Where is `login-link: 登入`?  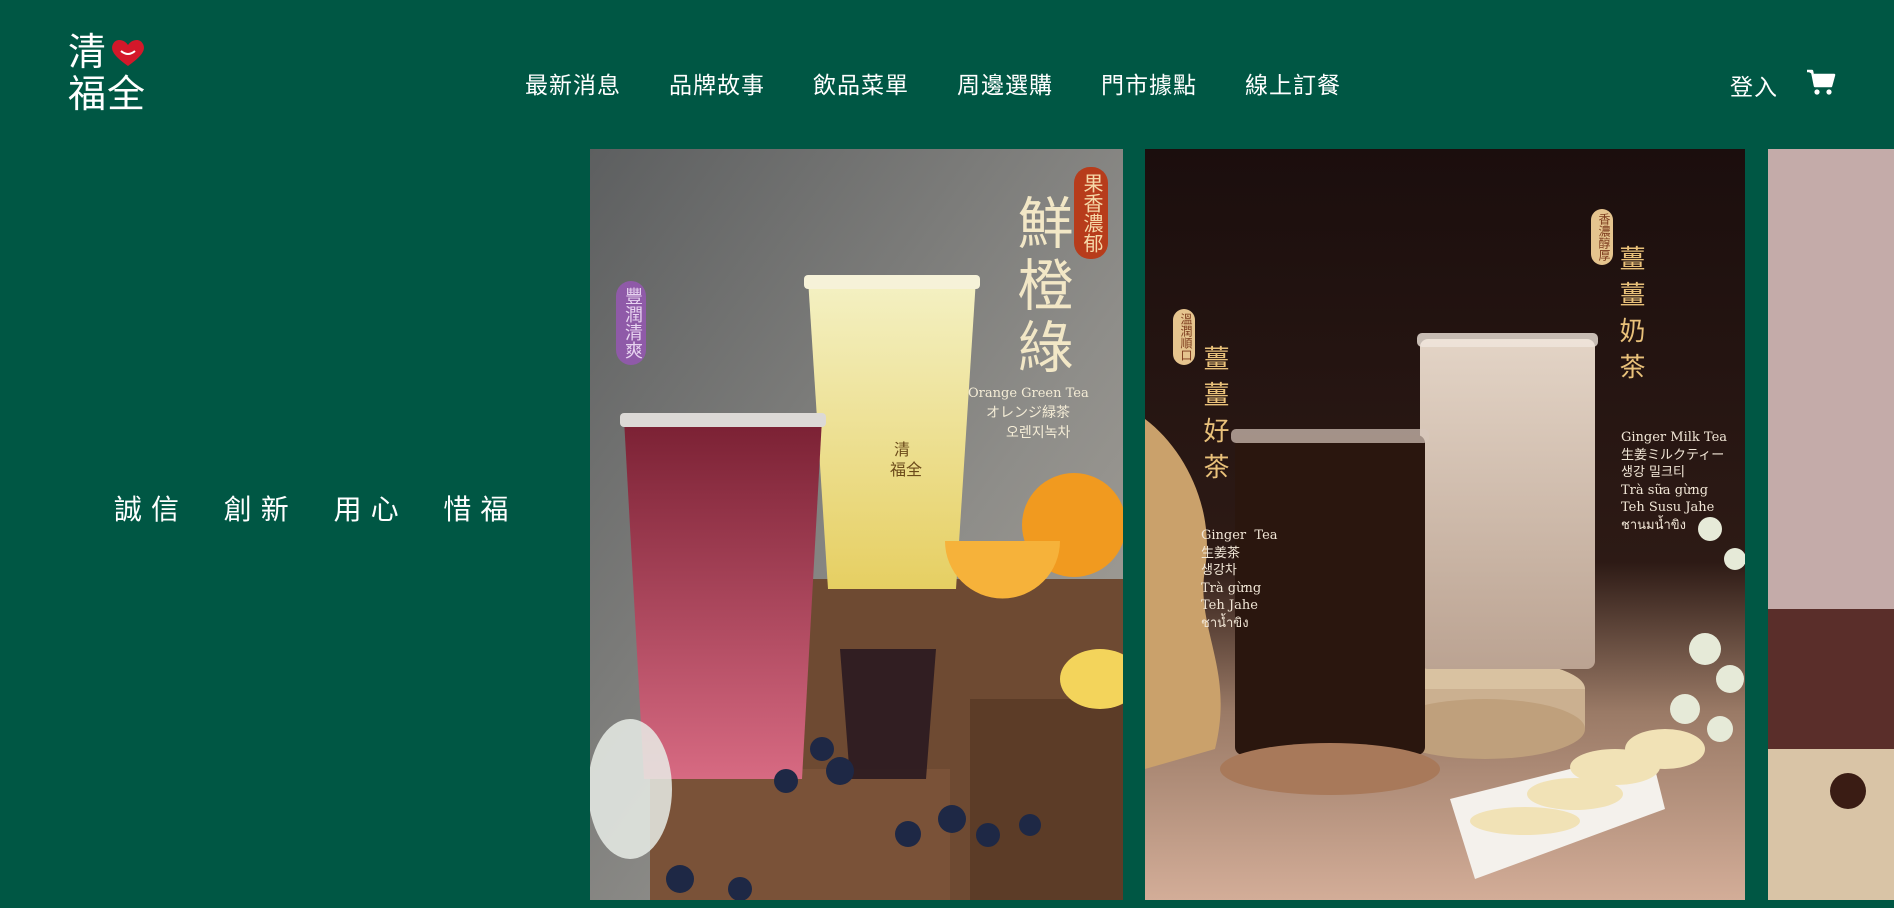 login-link: 登入 is located at coordinates (1754, 85).